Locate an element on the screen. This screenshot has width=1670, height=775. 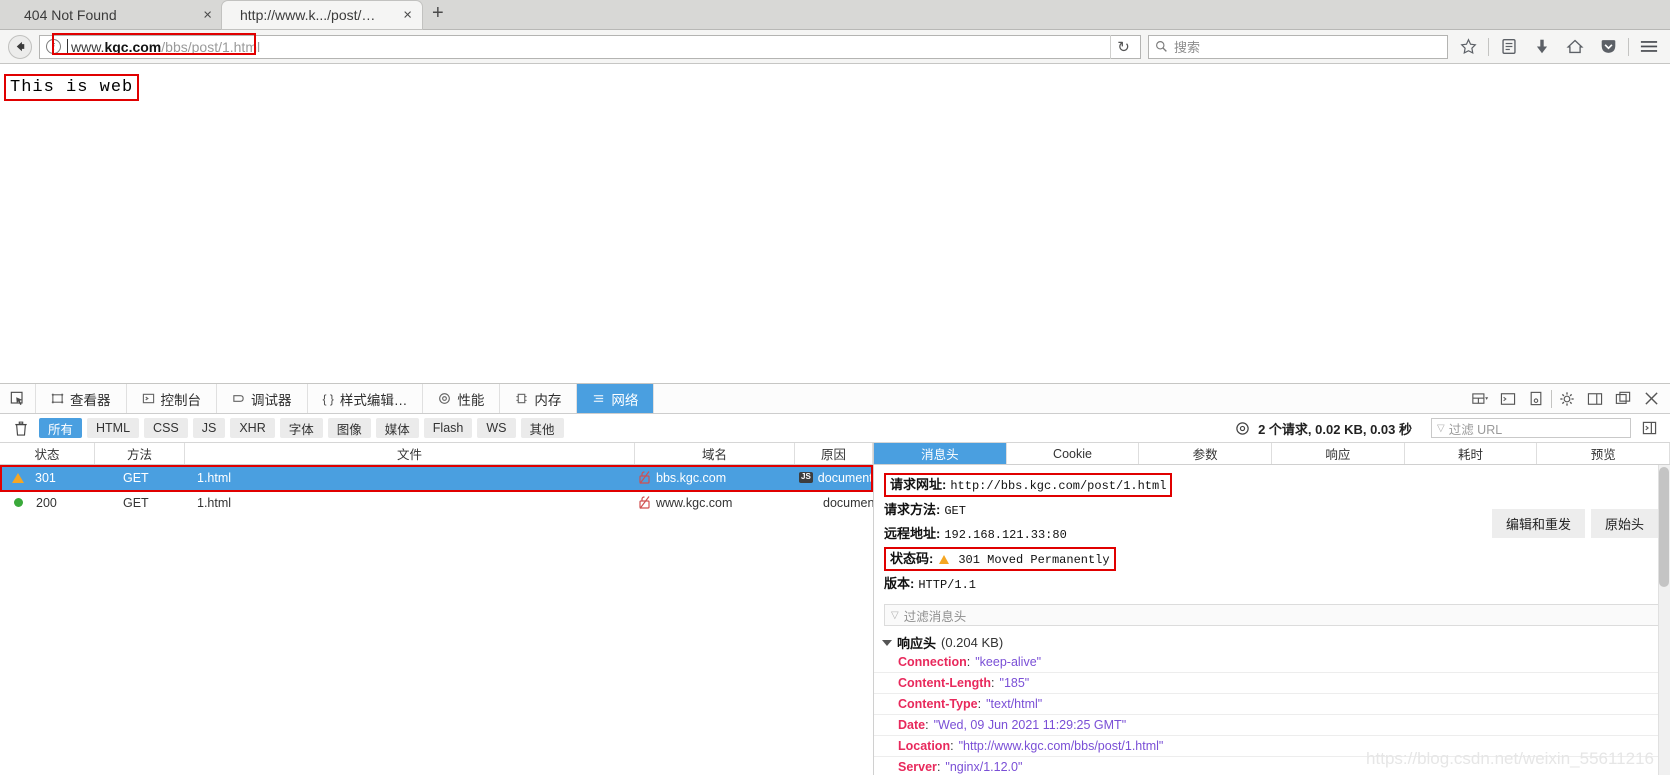
close-icon is located at coordinates (1651, 399).